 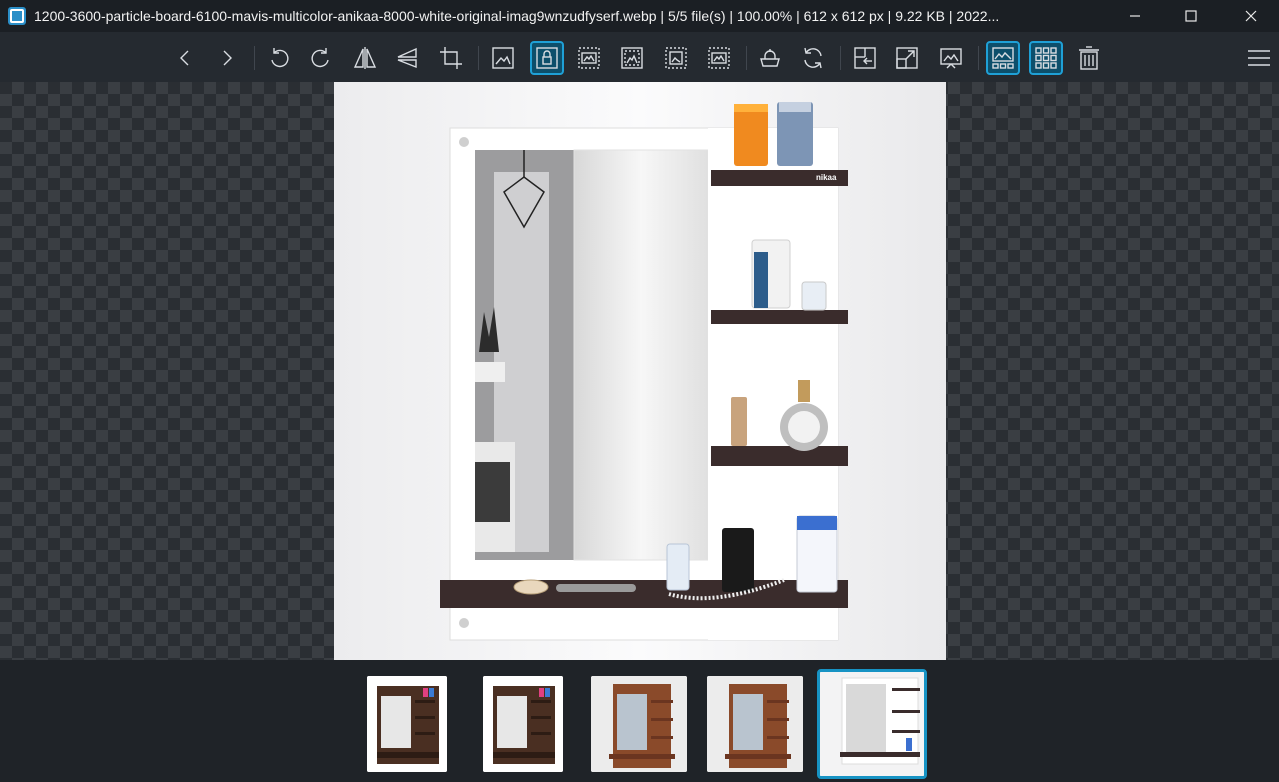 I want to click on thumbnail-item-selected, so click(x=872, y=724).